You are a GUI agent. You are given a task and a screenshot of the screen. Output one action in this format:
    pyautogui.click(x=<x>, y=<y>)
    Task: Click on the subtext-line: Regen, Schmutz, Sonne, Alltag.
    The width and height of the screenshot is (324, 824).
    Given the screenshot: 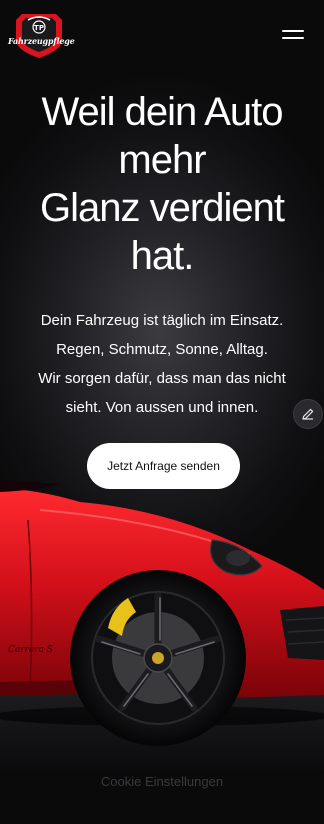 What is the action you would take?
    pyautogui.click(x=162, y=349)
    